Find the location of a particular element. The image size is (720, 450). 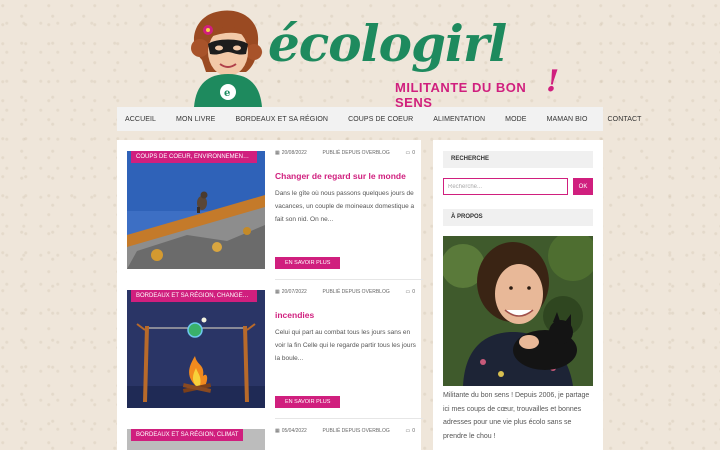

campfire-illustration-image is located at coordinates (196, 349).